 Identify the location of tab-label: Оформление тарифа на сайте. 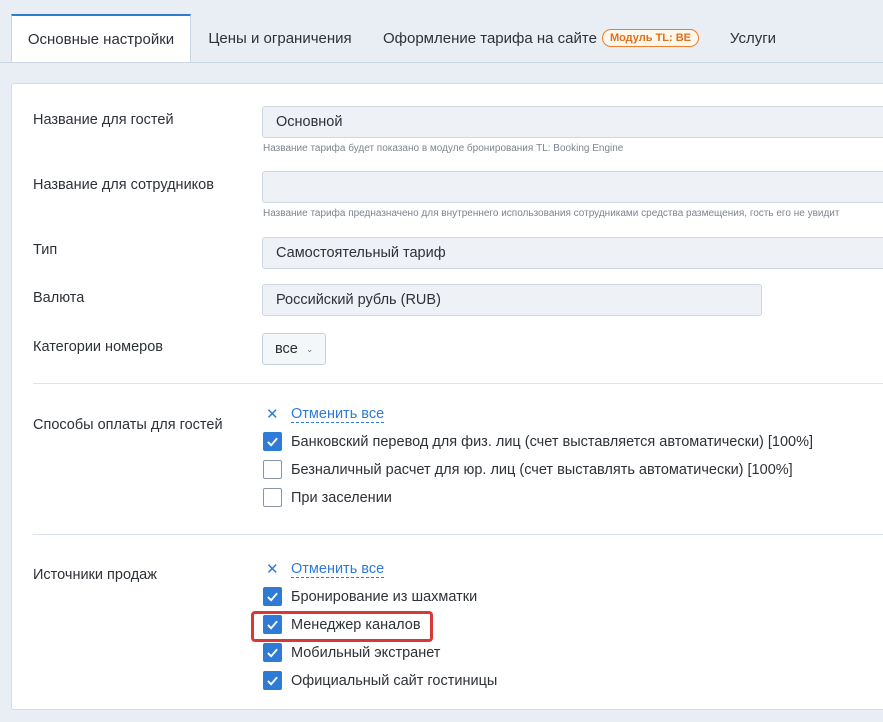
(489, 38).